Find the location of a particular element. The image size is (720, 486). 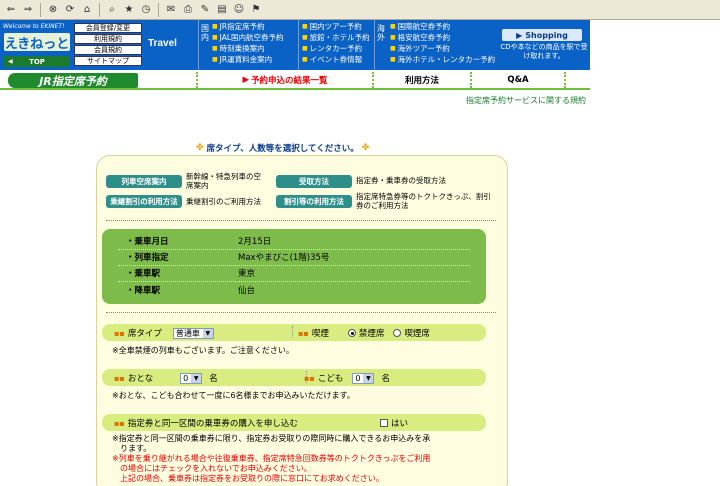

nav-label: イベント券情報 is located at coordinates (336, 59).